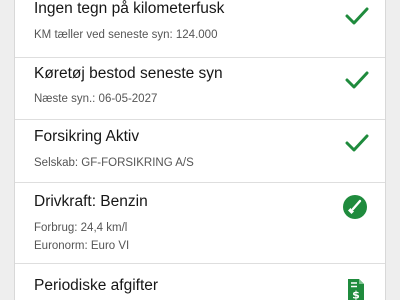 The image size is (400, 300). I want to click on dollar-document-icon: $, so click(356, 289).